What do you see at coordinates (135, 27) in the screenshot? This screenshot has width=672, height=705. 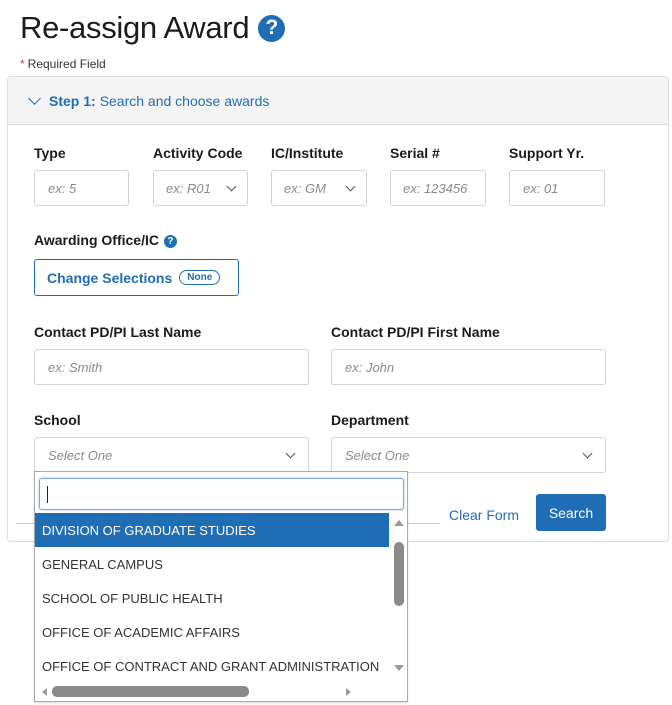 I see `page-title-text: Re-assign Award` at bounding box center [135, 27].